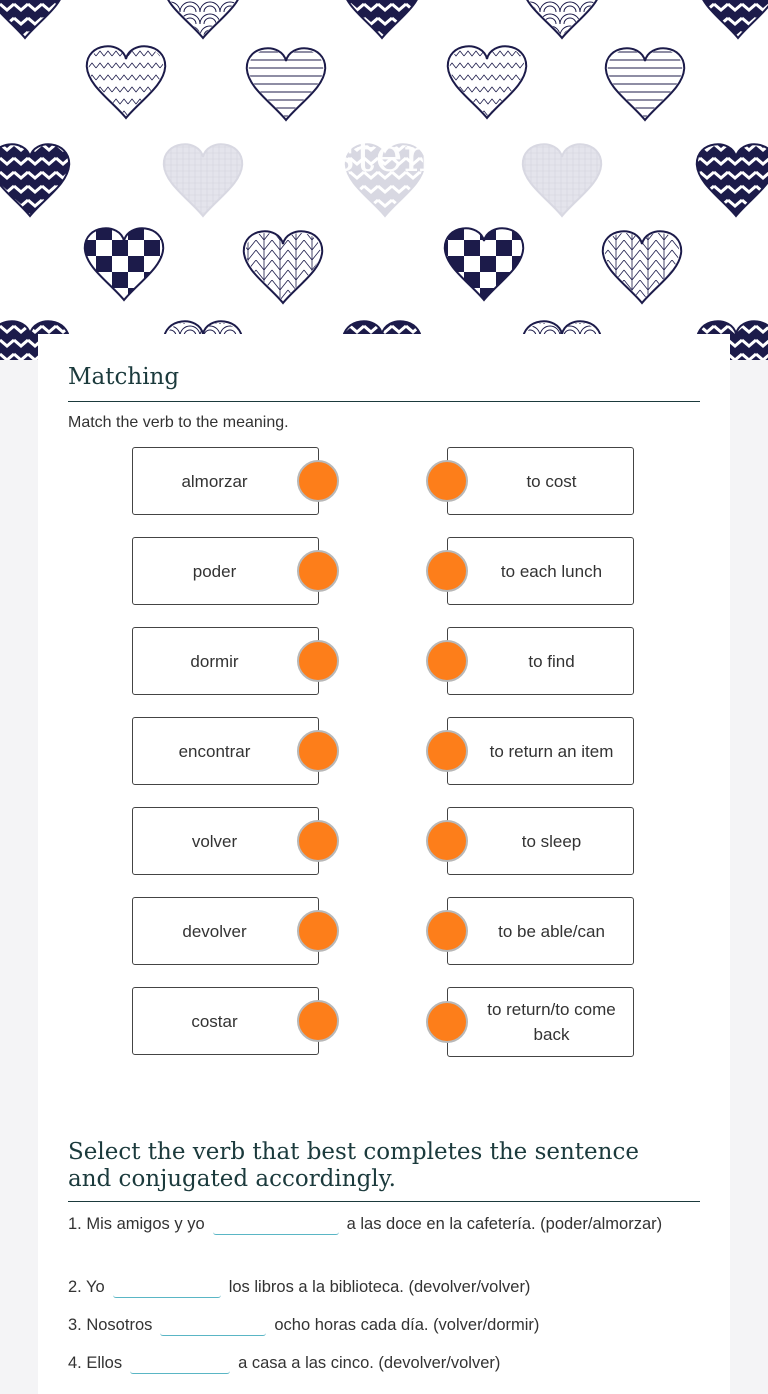 The image size is (768, 1394). Describe the element at coordinates (214, 751) in the screenshot. I see `match-left-label: encontrar` at that location.